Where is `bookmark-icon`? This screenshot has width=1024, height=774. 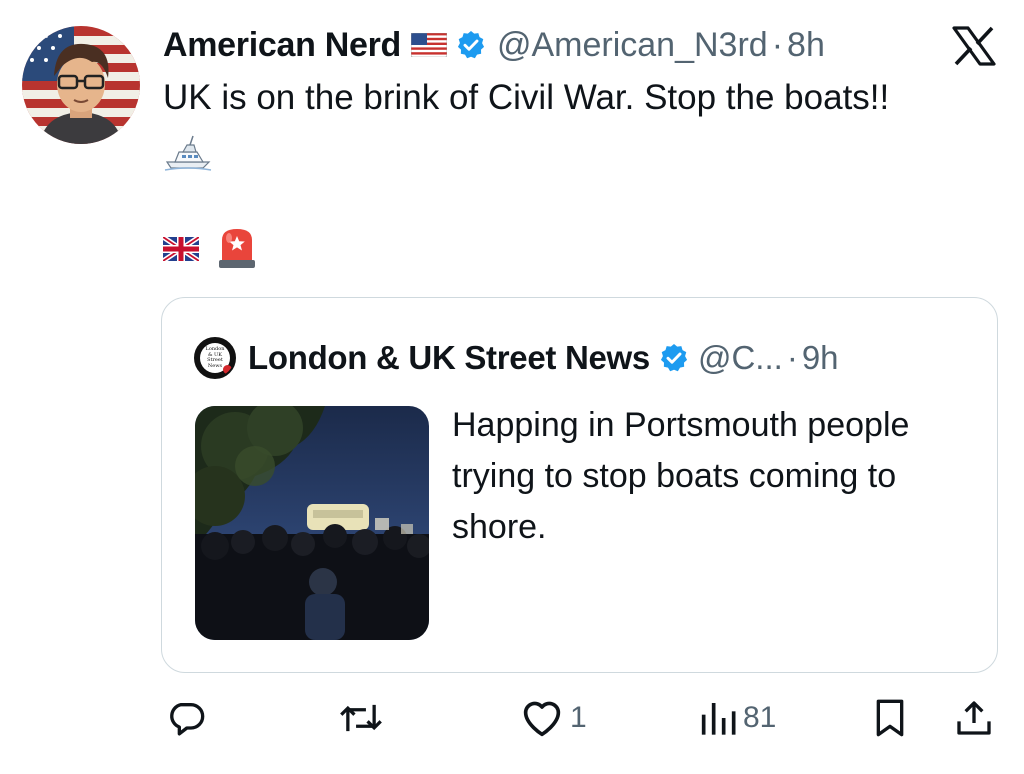 bookmark-icon is located at coordinates (890, 718).